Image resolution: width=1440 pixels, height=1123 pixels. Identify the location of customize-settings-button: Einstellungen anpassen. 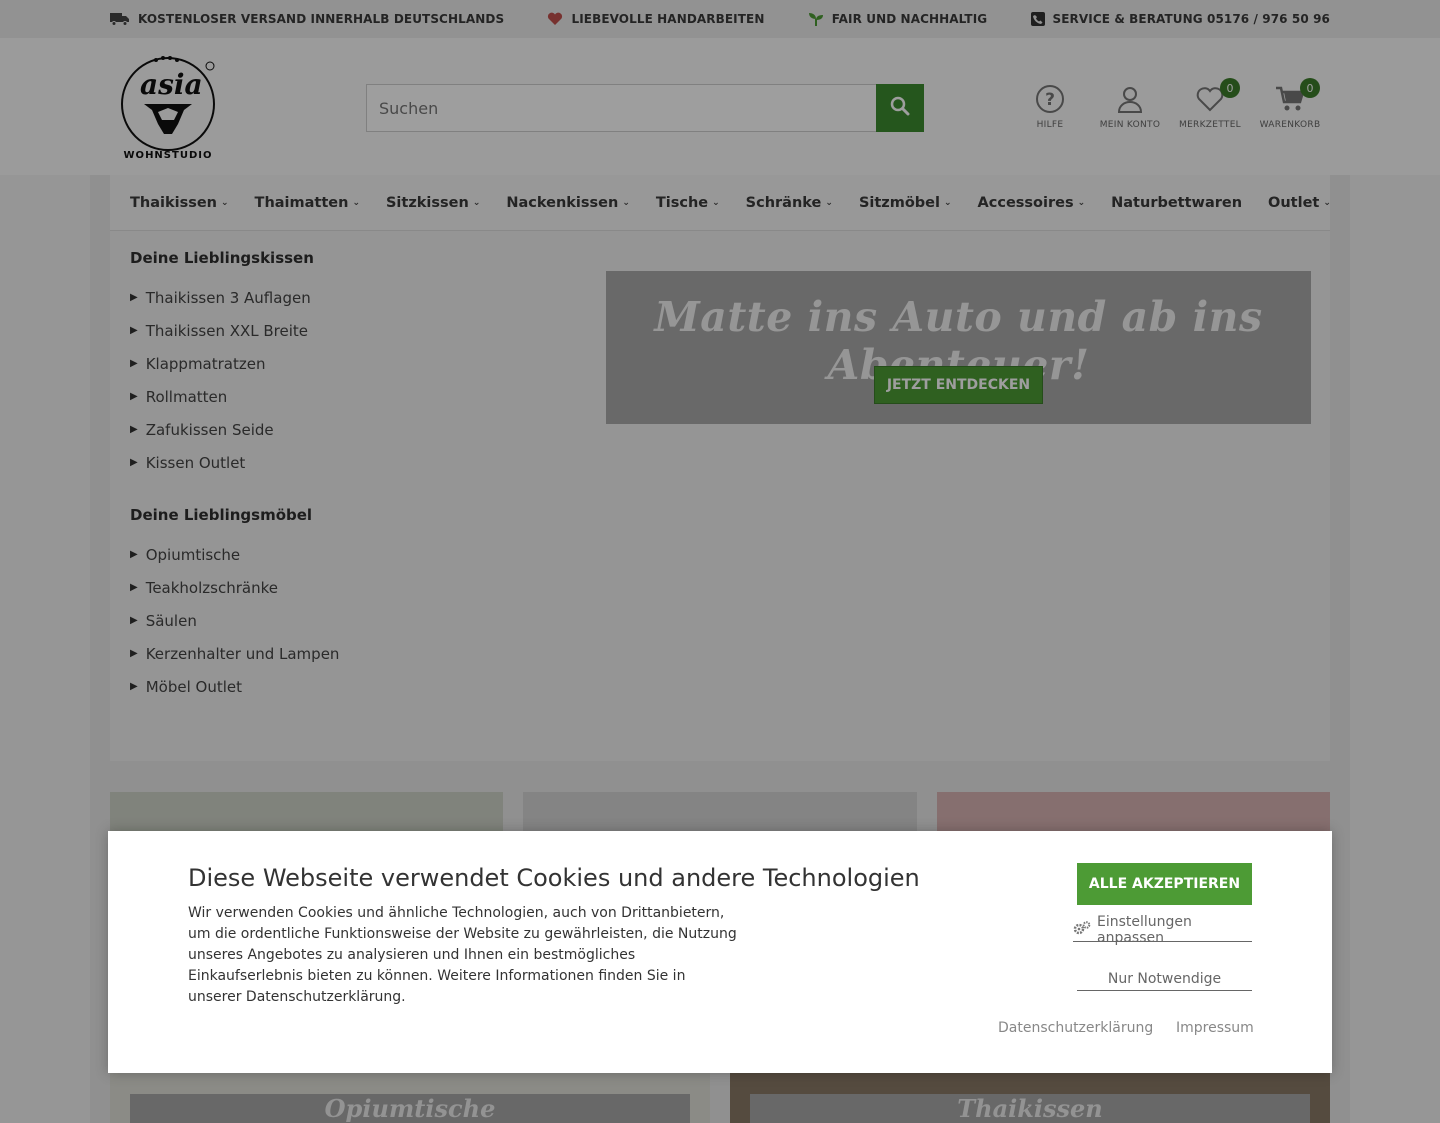
(1162, 930).